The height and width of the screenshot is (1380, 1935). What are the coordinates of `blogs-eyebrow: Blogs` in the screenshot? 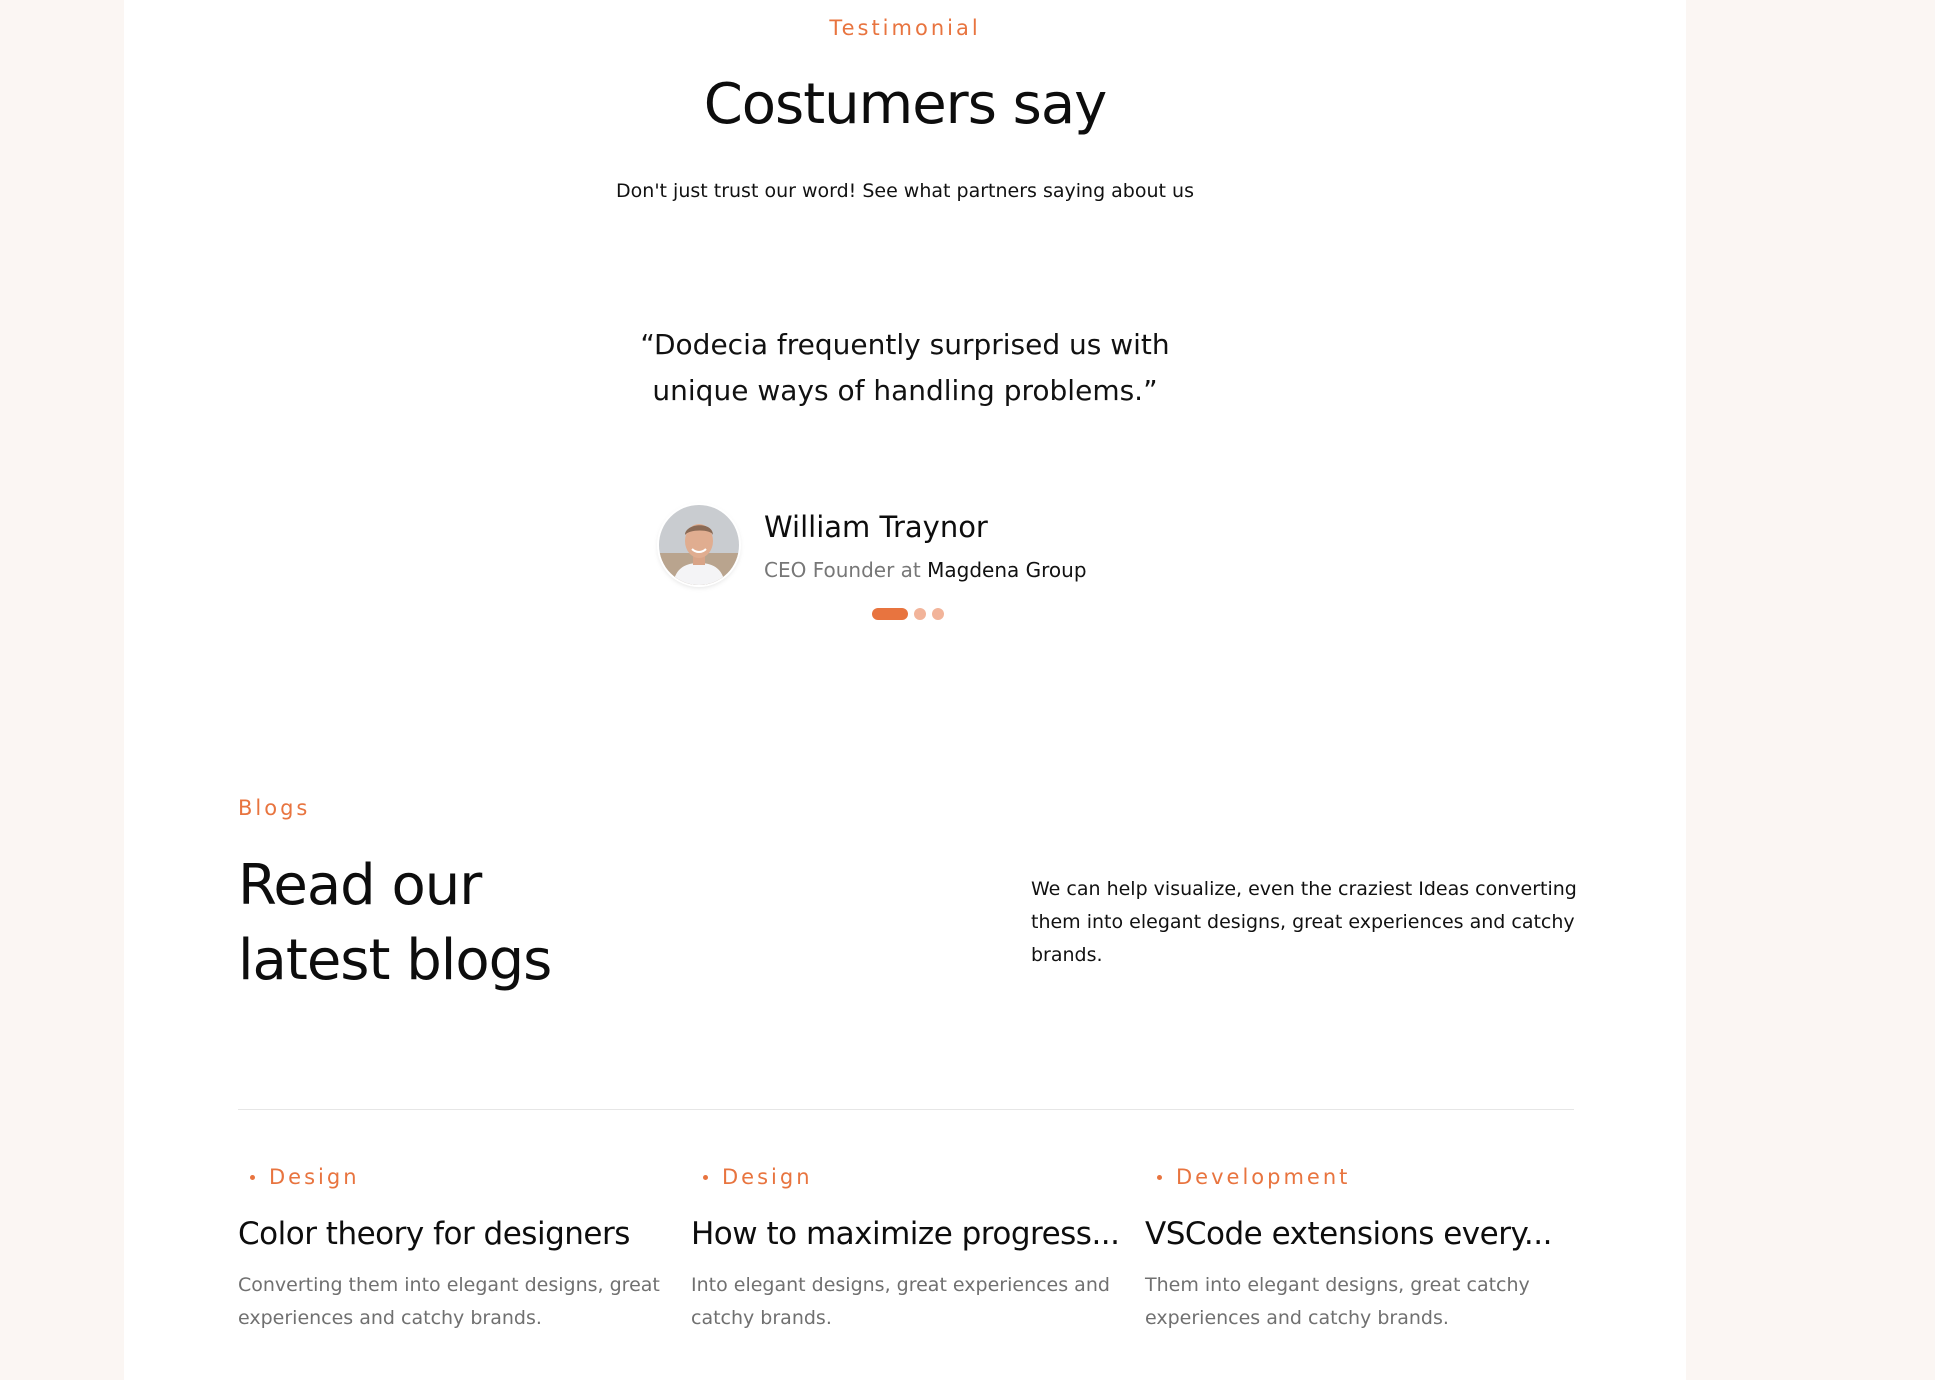 It's located at (274, 808).